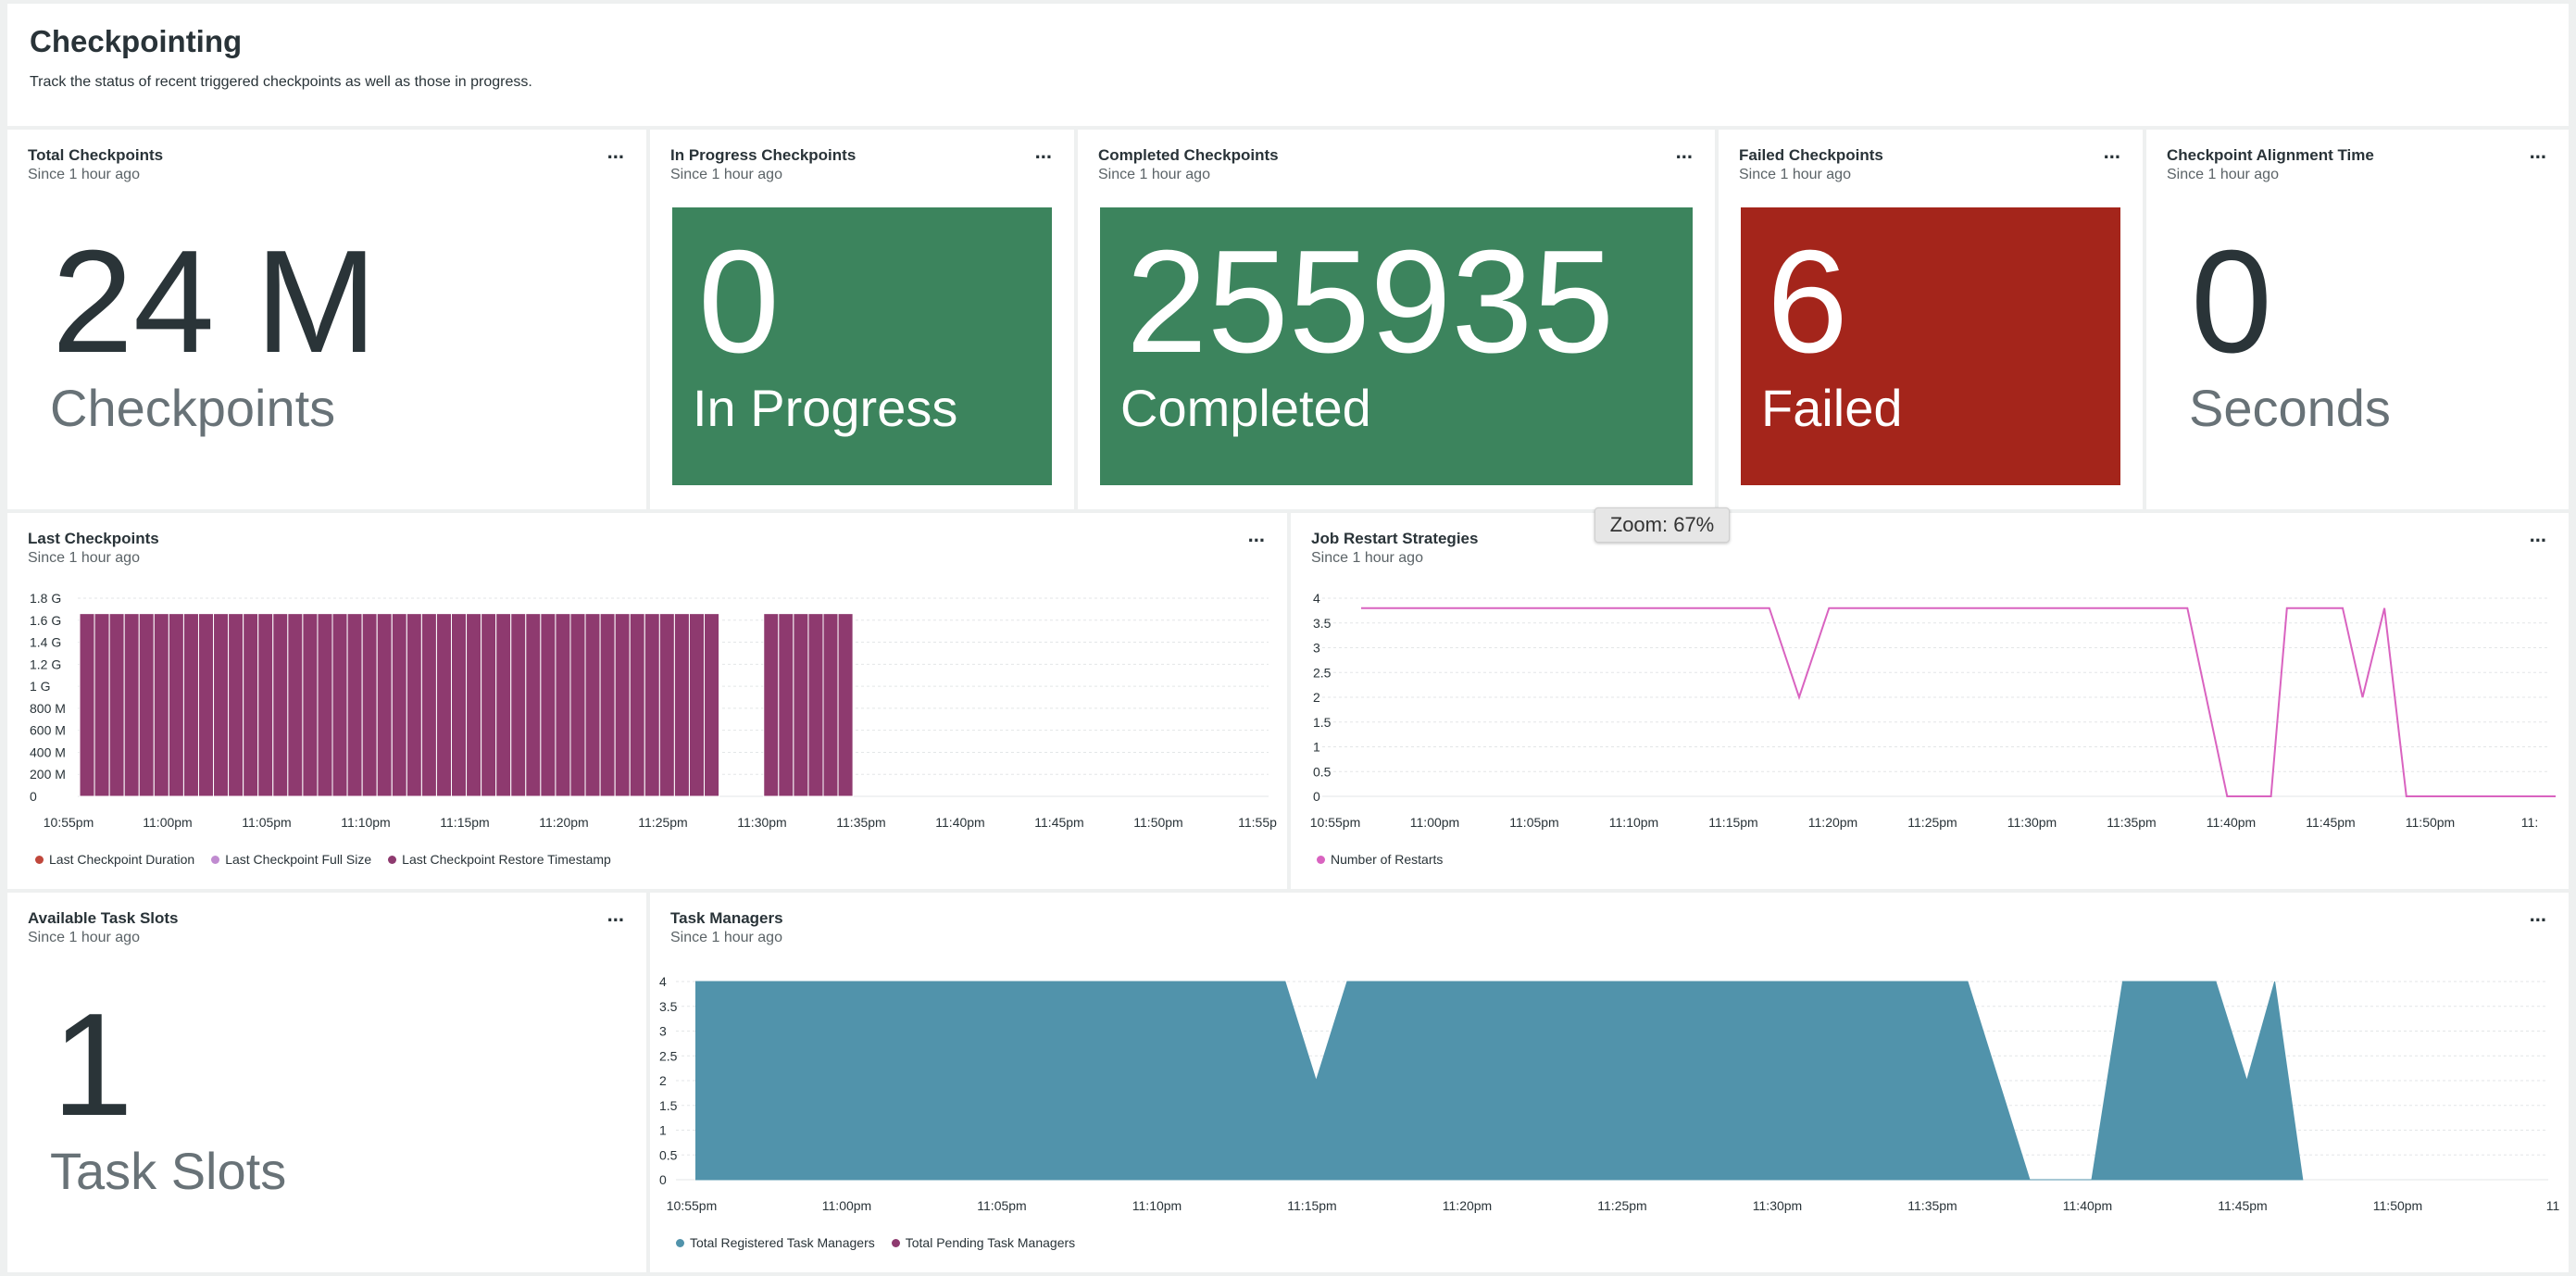  What do you see at coordinates (663, 1179) in the screenshot?
I see `y-tick-label: 0` at bounding box center [663, 1179].